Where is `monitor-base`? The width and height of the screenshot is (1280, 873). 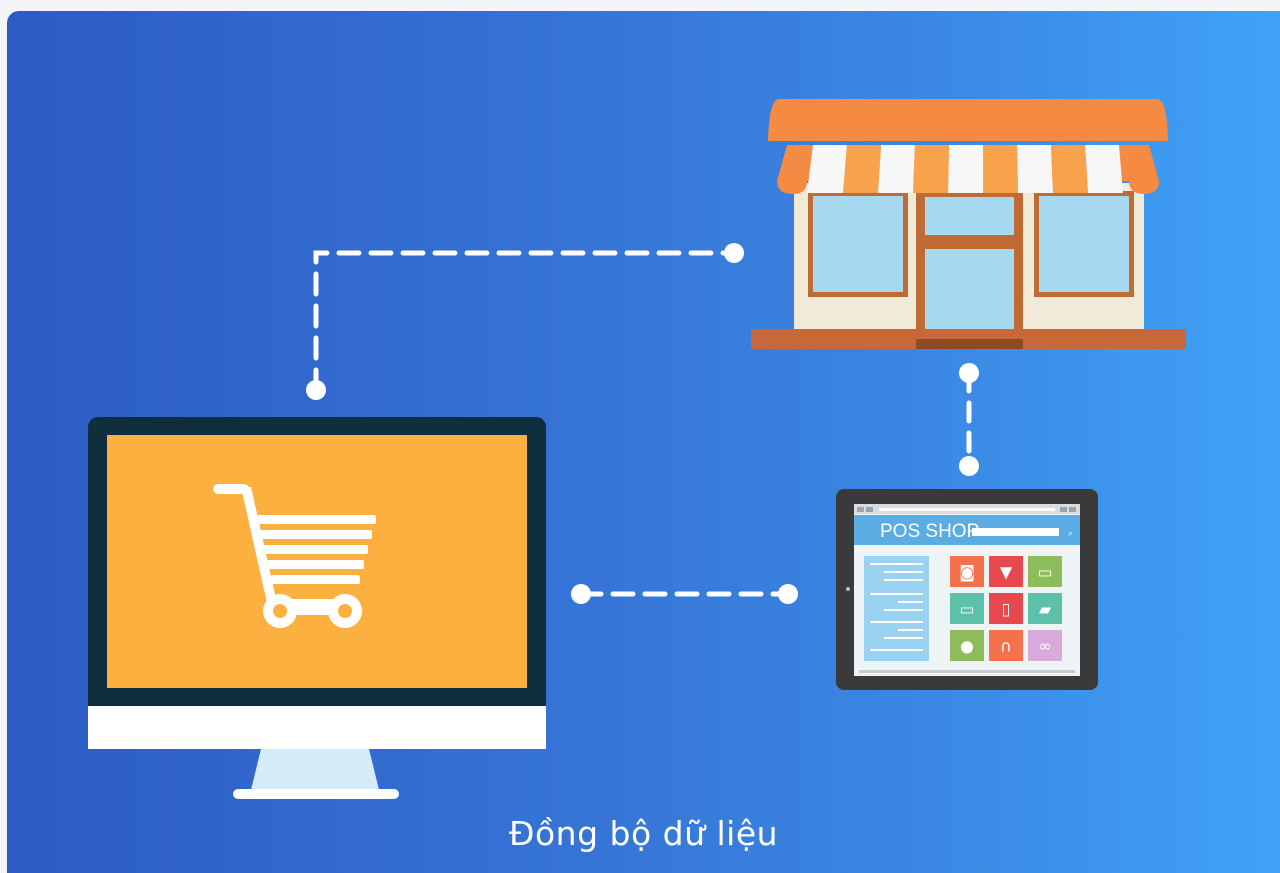 monitor-base is located at coordinates (316, 794).